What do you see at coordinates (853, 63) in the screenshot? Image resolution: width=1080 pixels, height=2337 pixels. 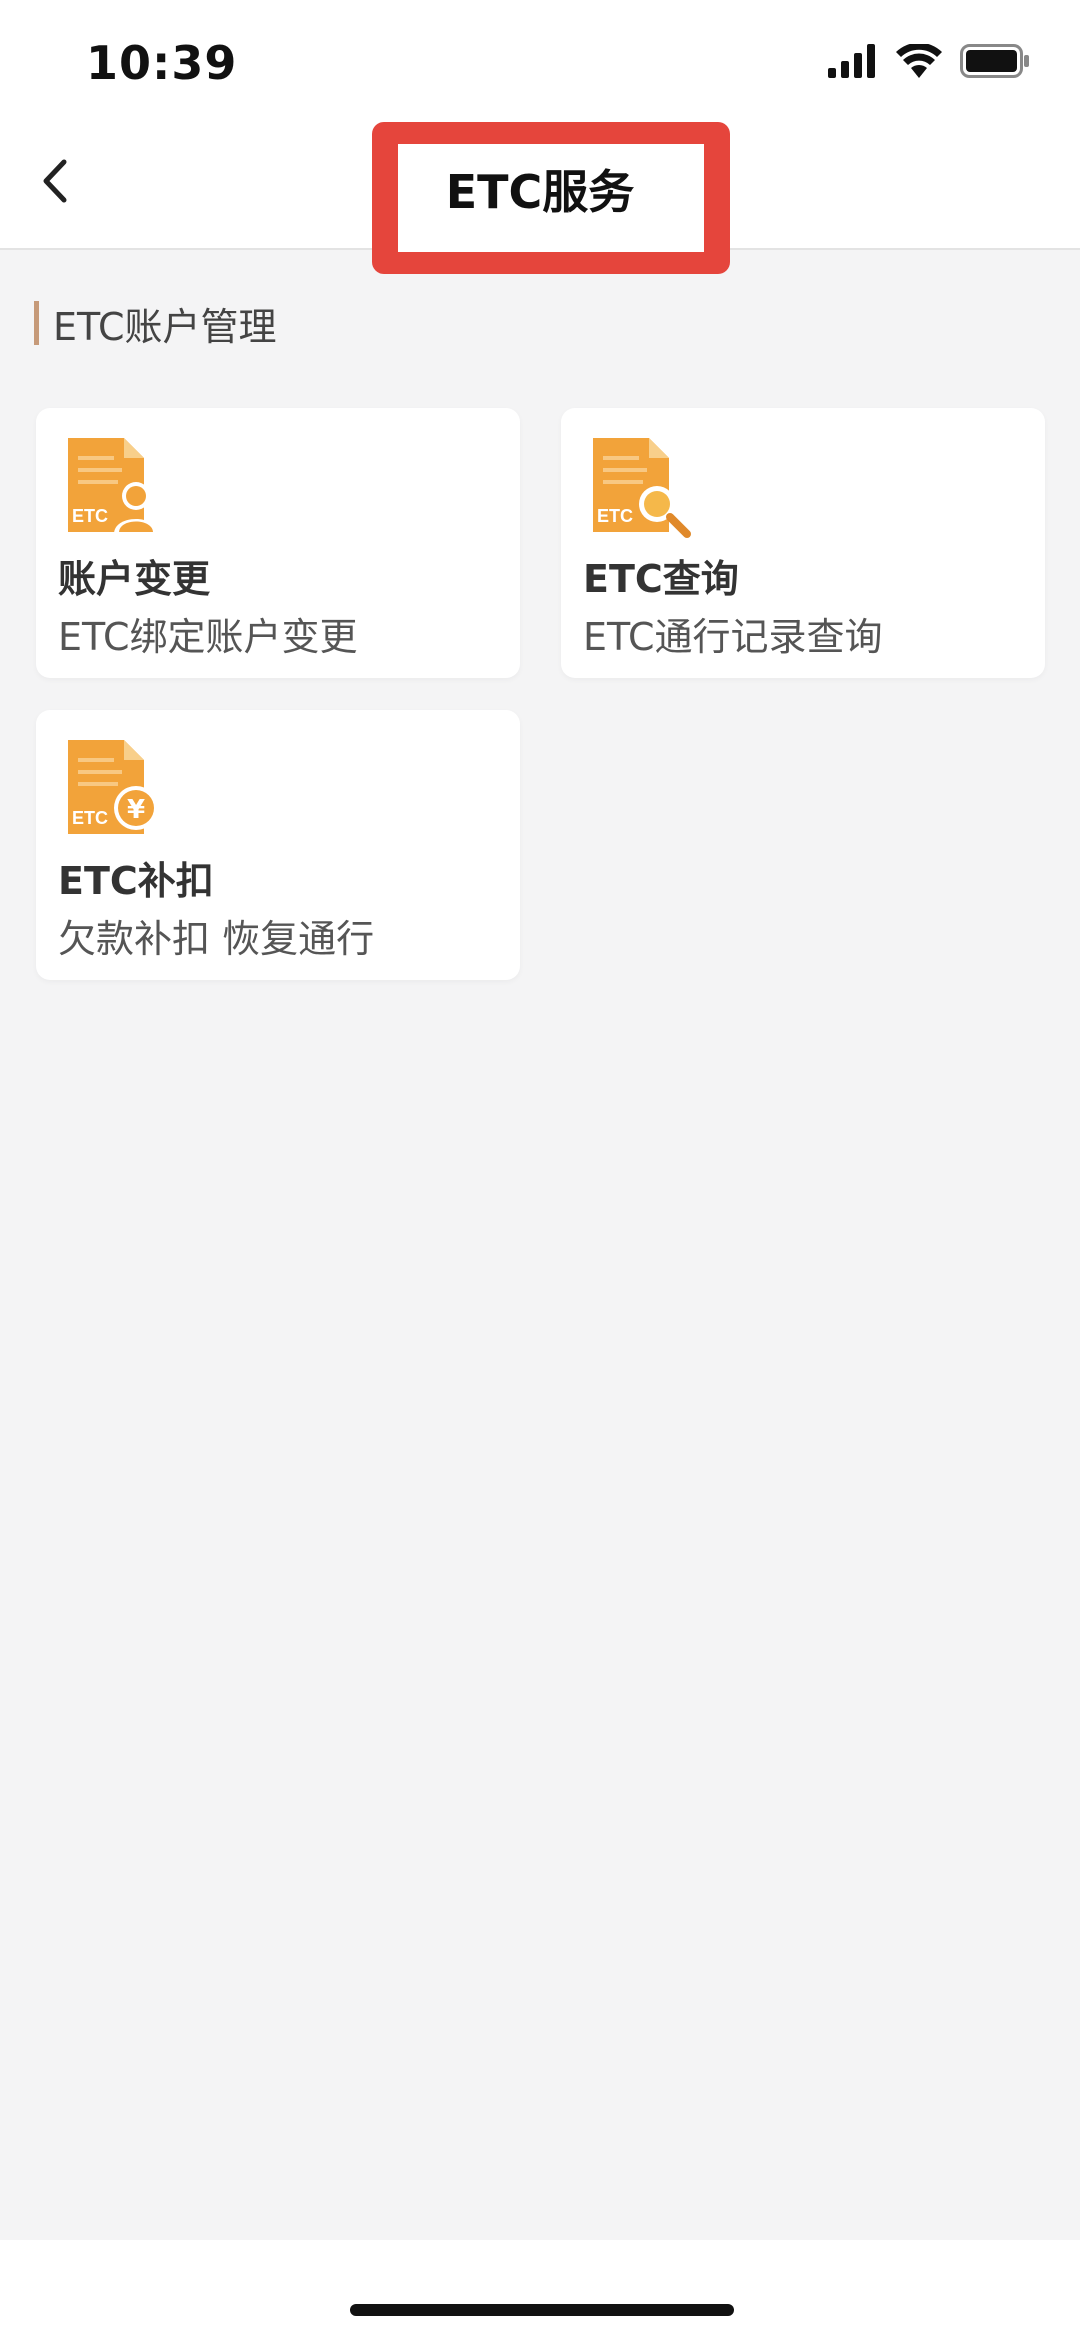 I see `cellular-signal-icon` at bounding box center [853, 63].